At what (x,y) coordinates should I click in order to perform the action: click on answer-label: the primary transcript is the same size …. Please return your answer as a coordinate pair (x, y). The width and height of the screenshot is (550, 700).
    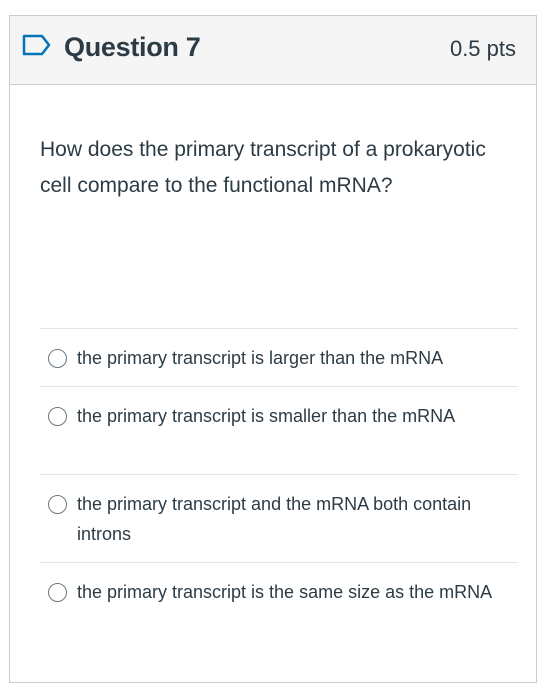
    Looking at the image, I should click on (285, 592).